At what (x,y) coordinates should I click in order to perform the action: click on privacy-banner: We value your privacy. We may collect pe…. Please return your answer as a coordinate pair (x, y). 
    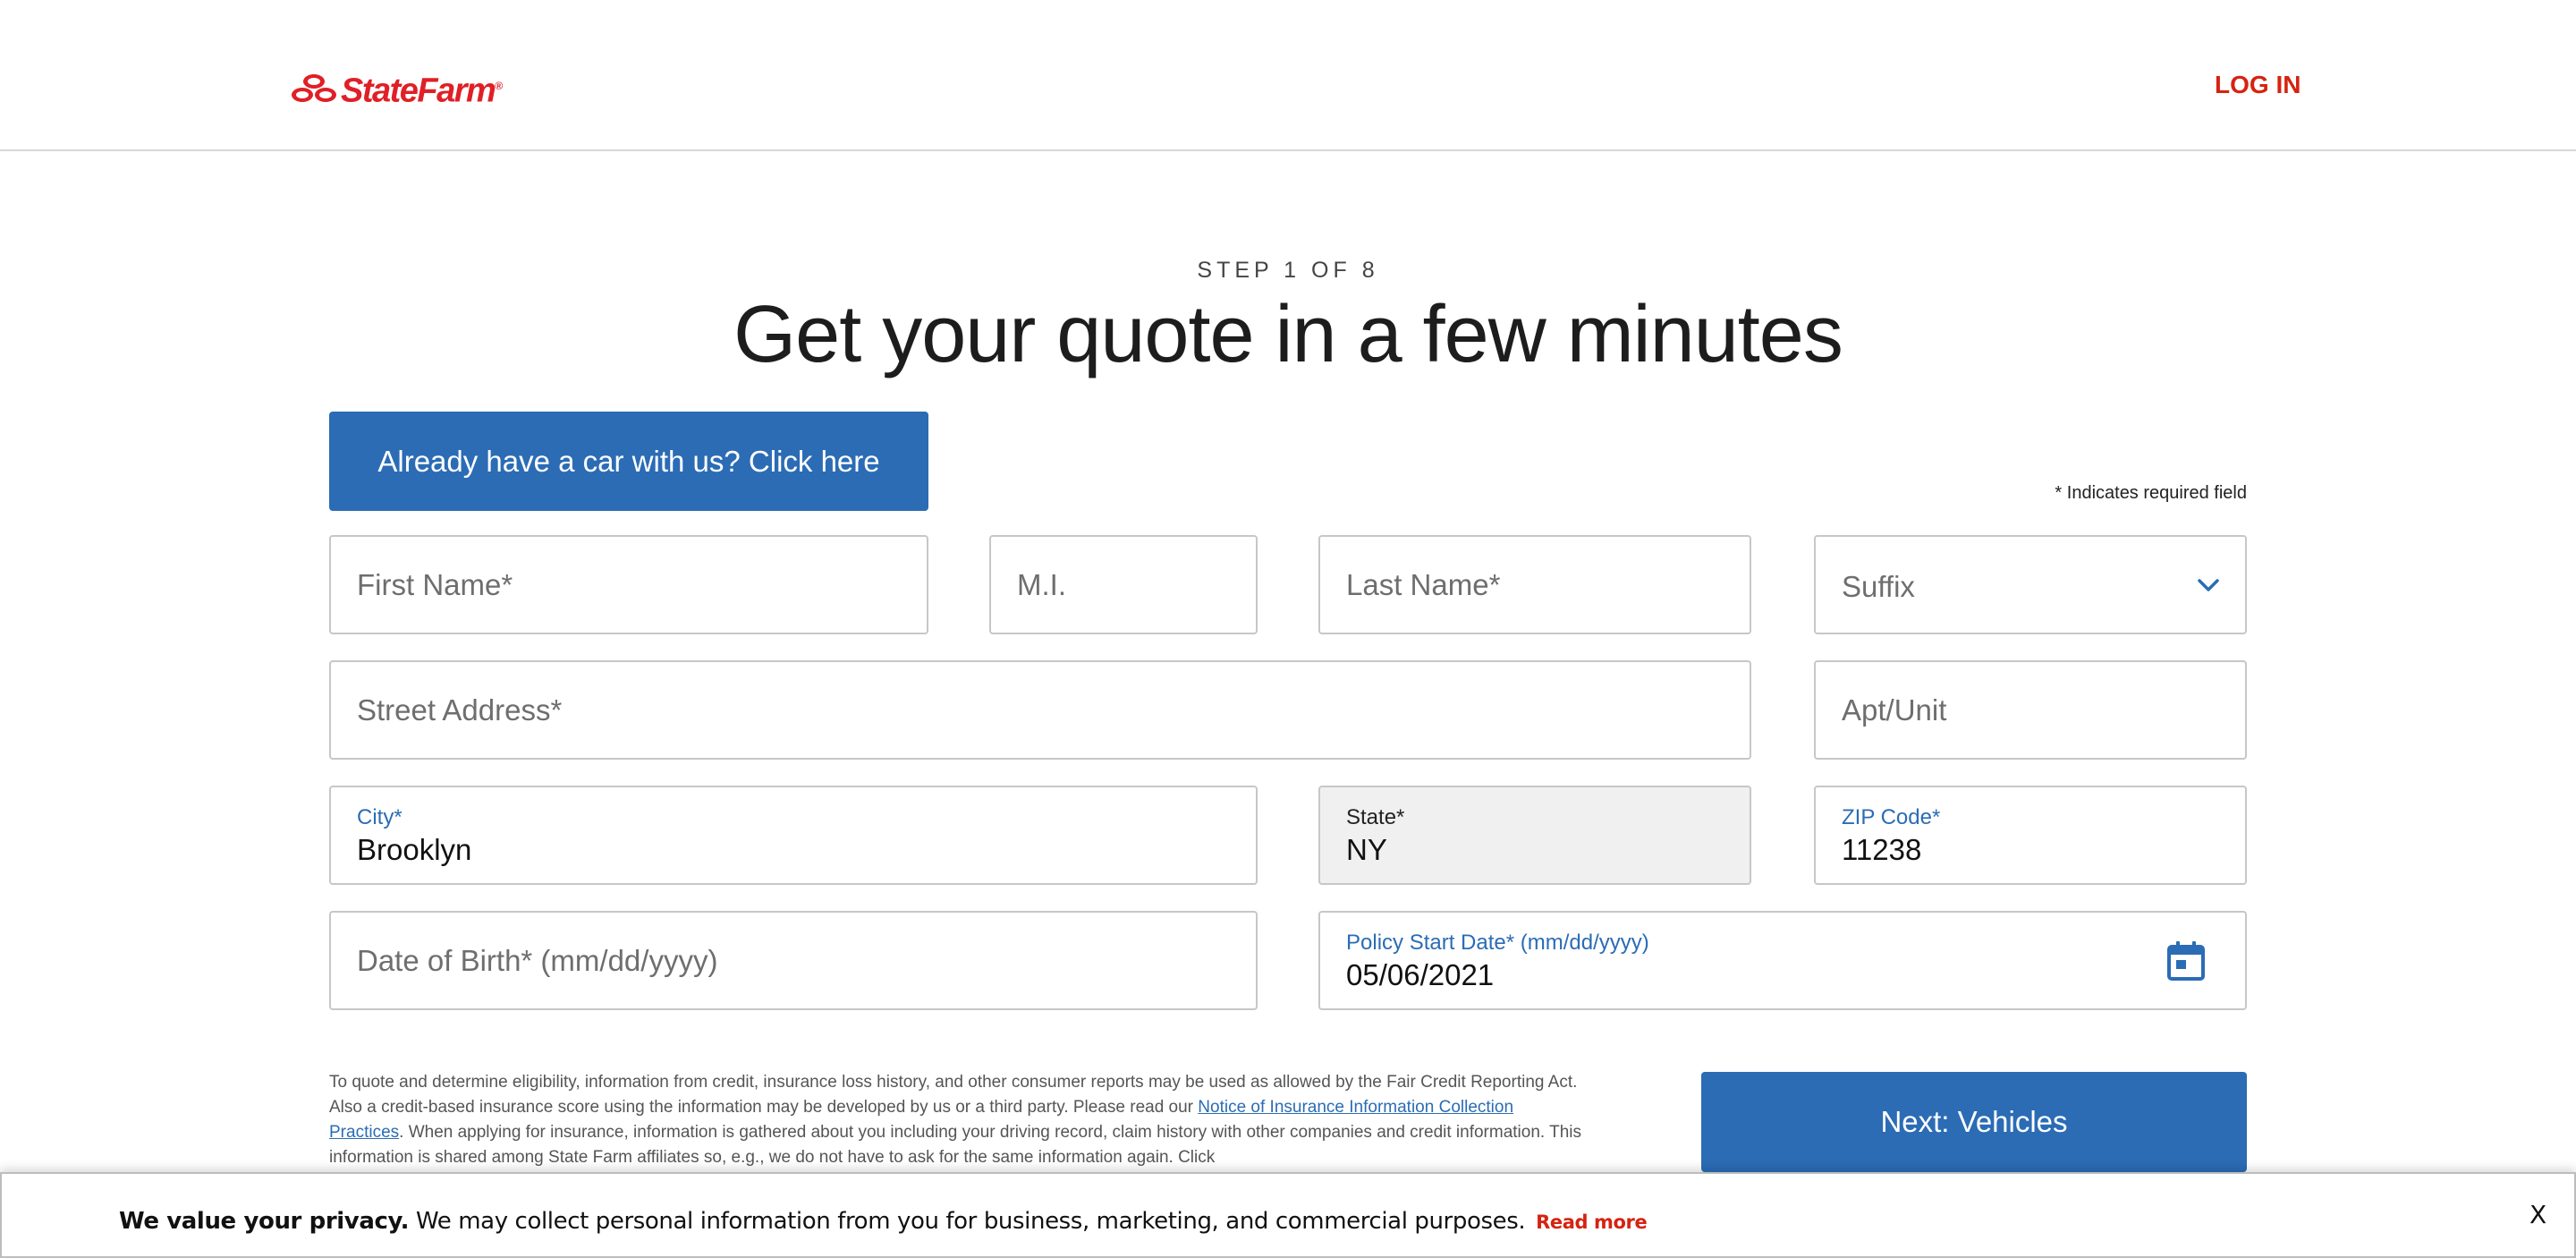
    Looking at the image, I should click on (1288, 1215).